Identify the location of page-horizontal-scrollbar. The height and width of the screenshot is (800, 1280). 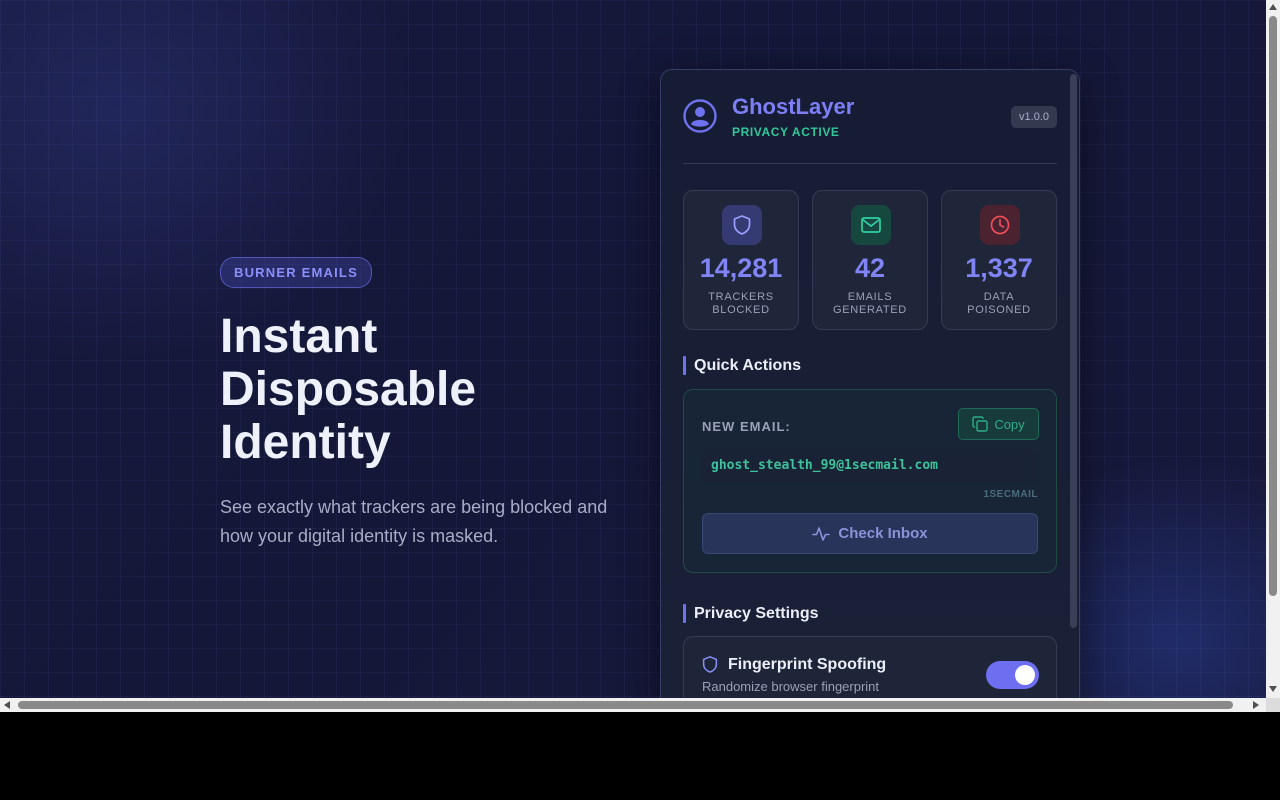
(633, 705).